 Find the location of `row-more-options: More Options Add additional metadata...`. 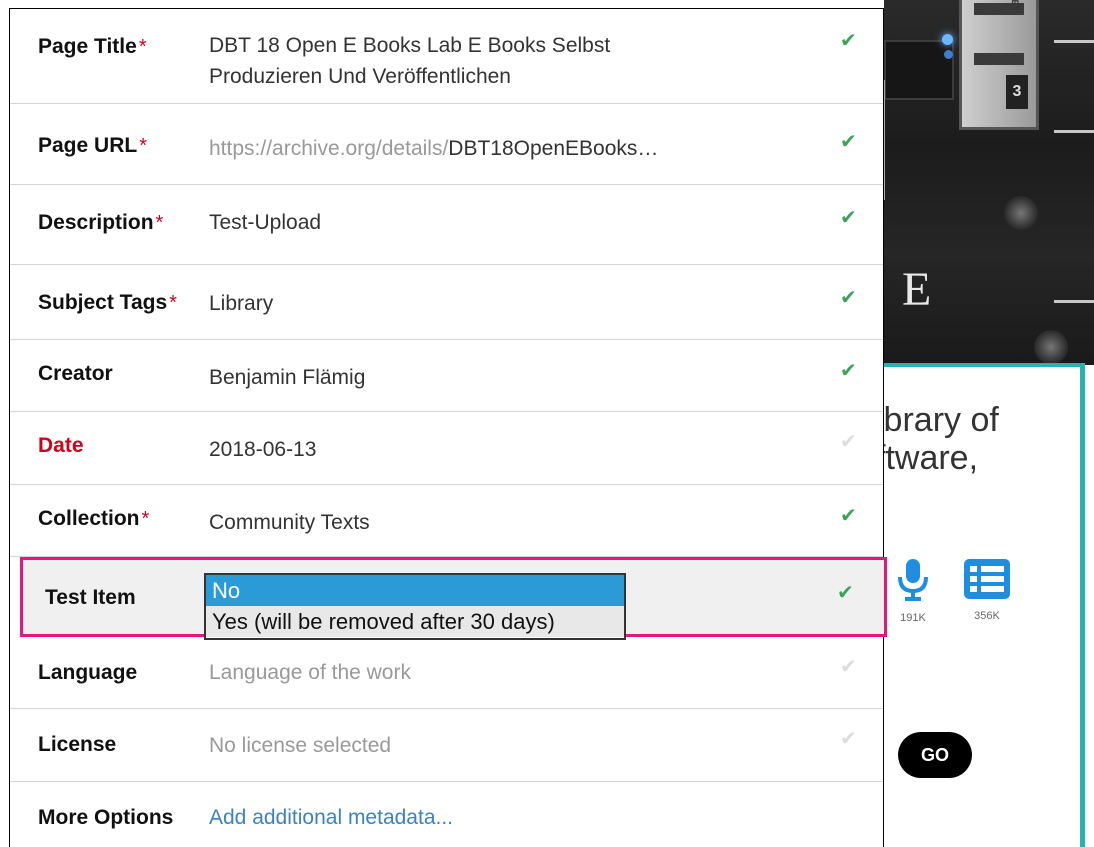

row-more-options: More Options Add additional metadata... is located at coordinates (446, 814).